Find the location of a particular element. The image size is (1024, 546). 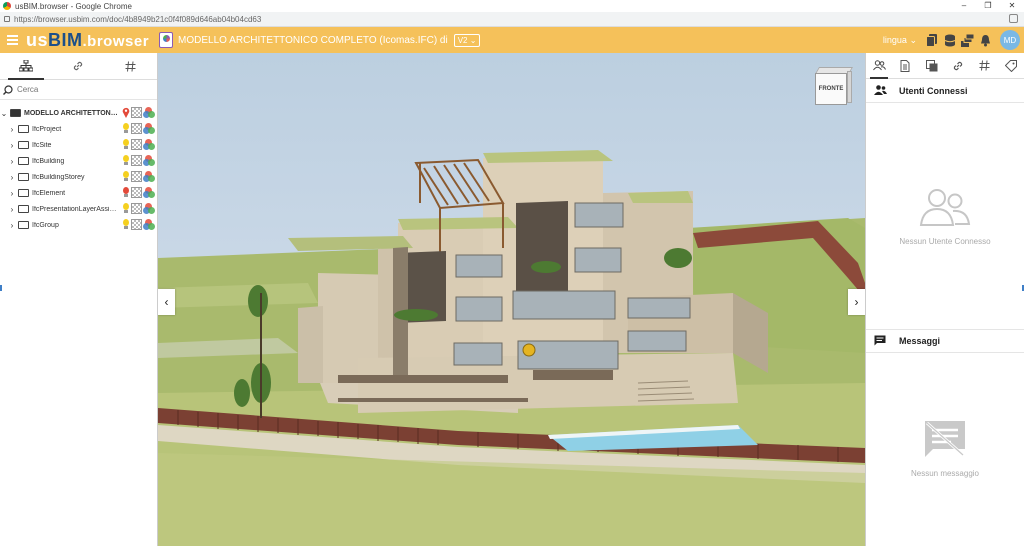

link-icon is located at coordinates (78, 66).